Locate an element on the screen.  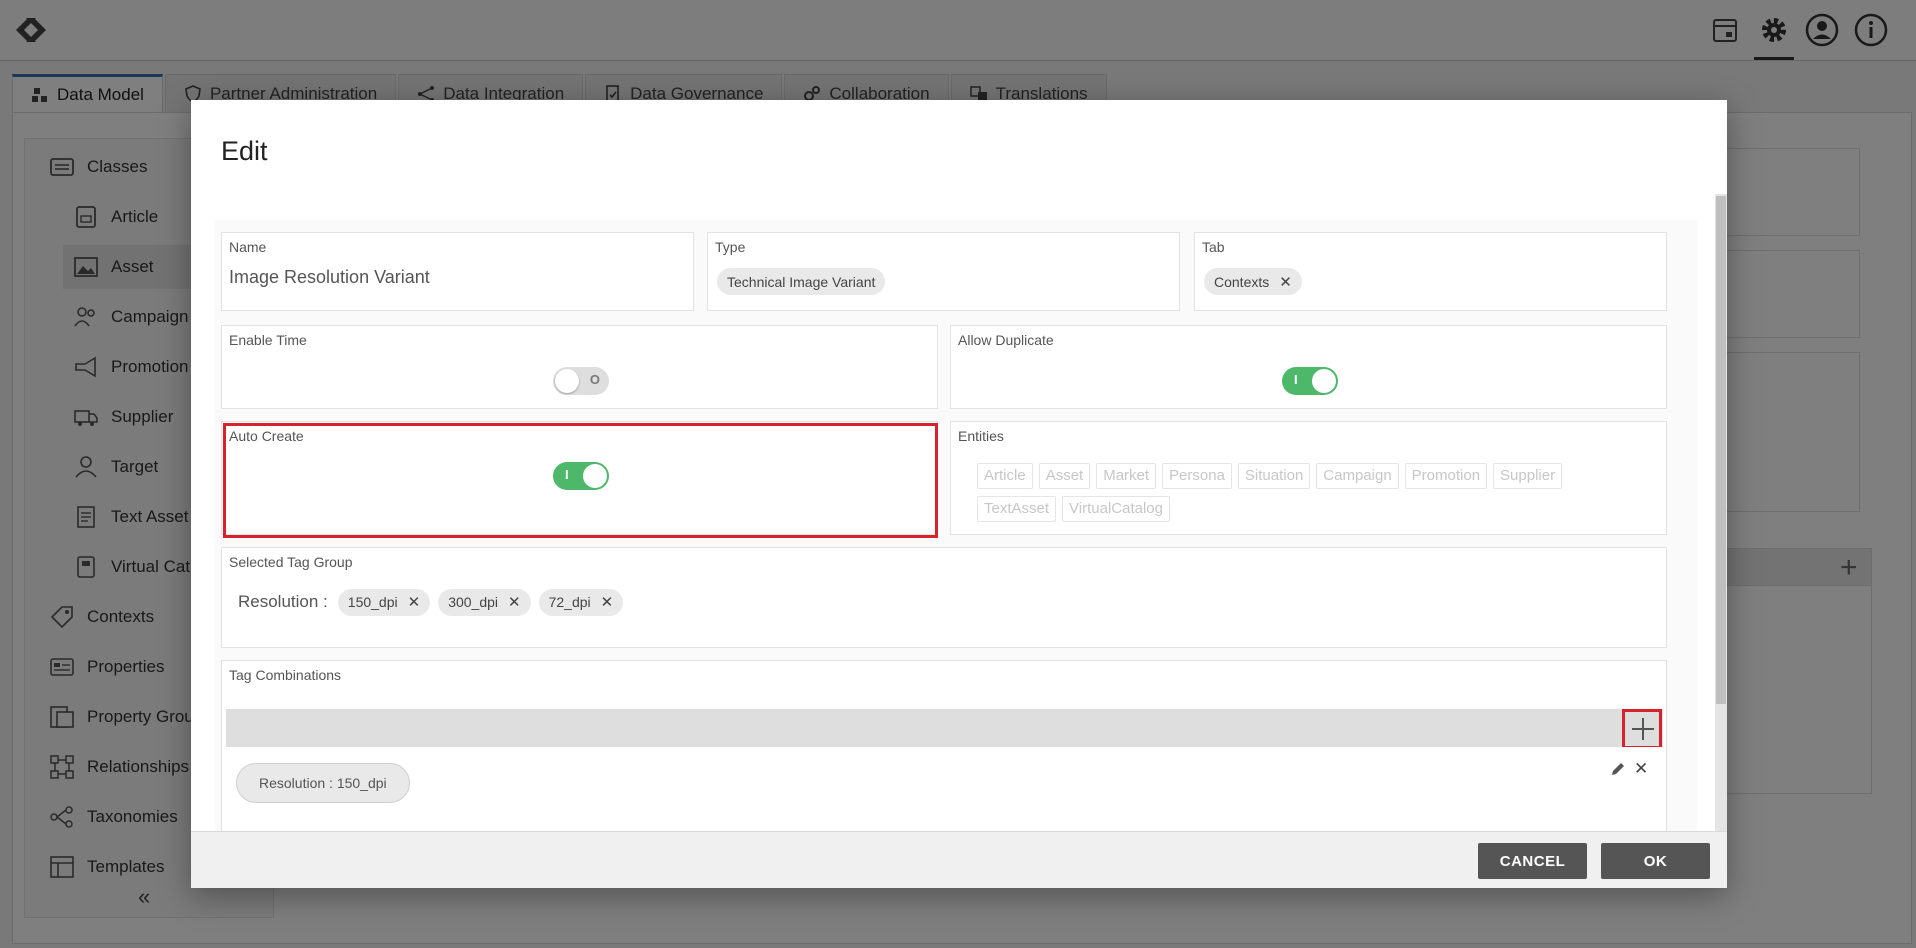
cancel-button: CANCEL is located at coordinates (1532, 861).